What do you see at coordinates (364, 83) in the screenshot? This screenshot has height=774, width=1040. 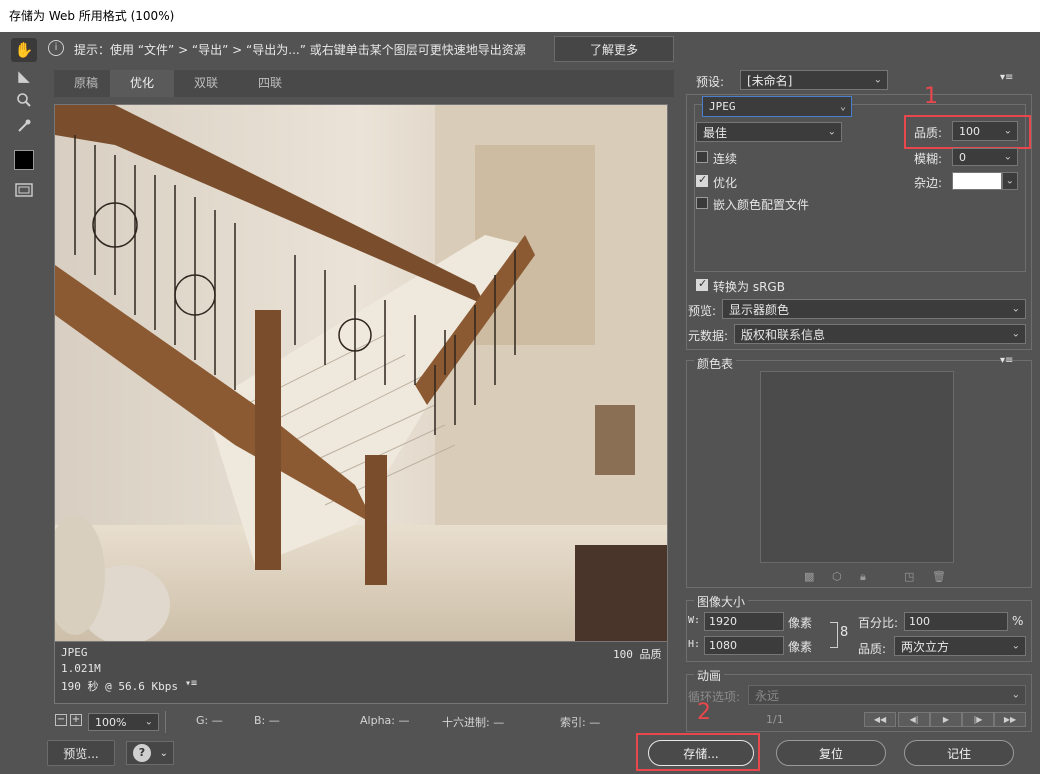 I see `view-tabs: 原稿 优化 双联 四联` at bounding box center [364, 83].